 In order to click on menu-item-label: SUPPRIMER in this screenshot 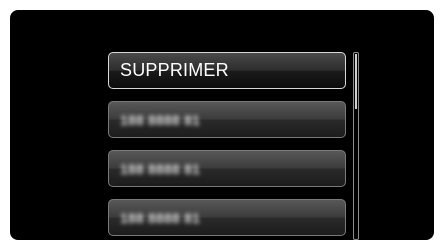, I will do `click(174, 70)`.